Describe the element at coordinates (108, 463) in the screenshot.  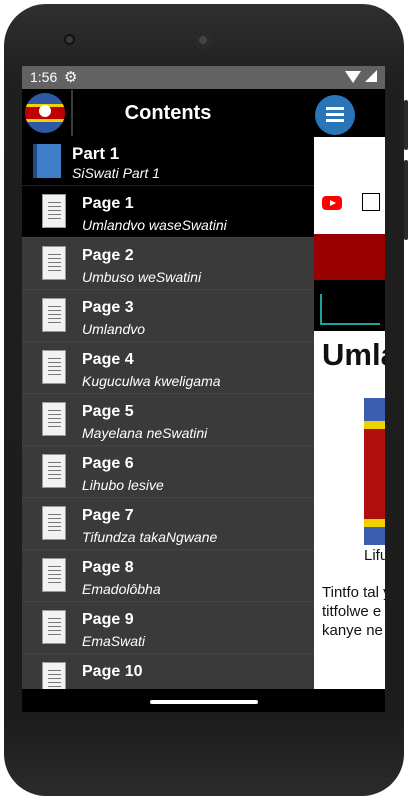
I see `page-title: Page 6` at that location.